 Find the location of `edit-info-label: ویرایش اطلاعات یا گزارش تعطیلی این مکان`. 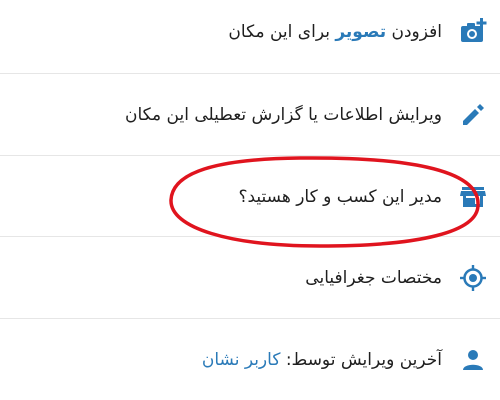

edit-info-label: ویرایش اطلاعات یا گزارش تعطیلی این مکان is located at coordinates (283, 115).